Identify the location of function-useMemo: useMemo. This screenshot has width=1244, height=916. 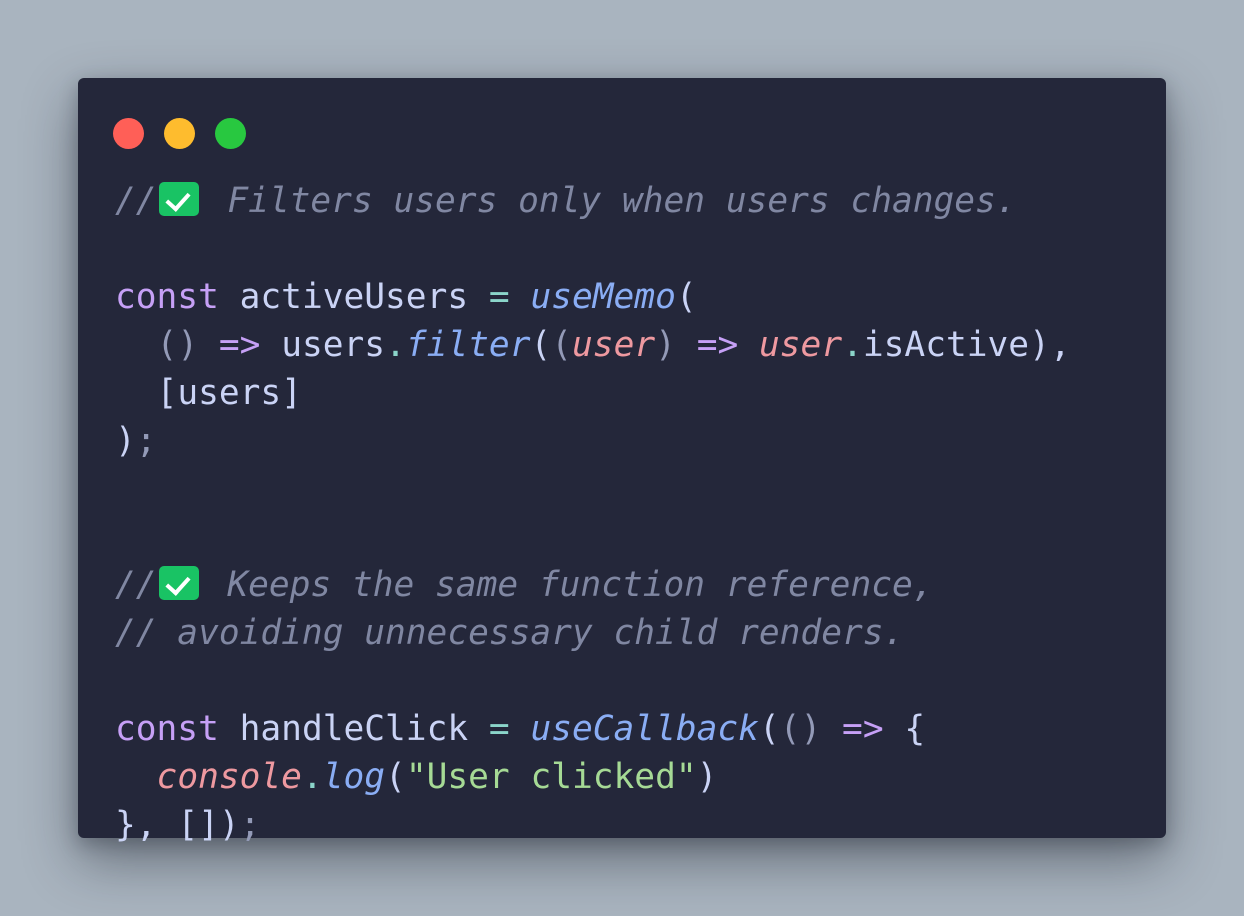
(603, 297).